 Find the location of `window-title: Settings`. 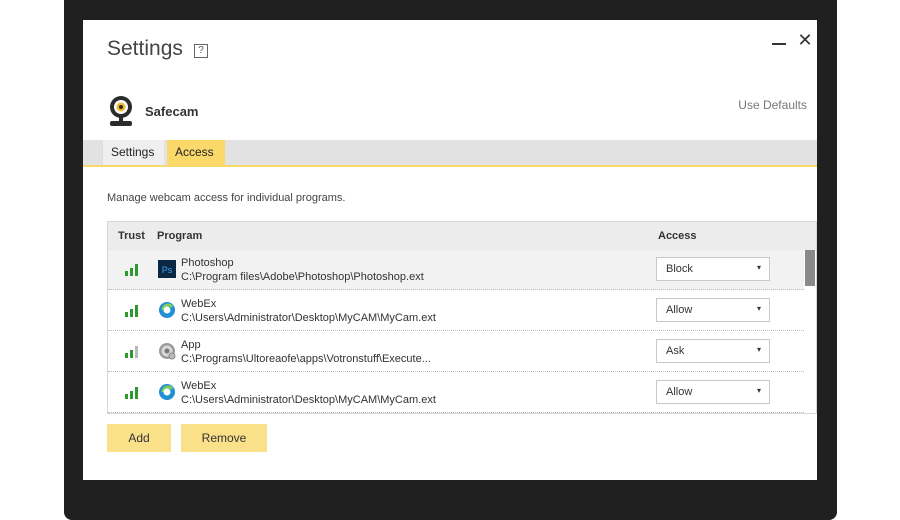

window-title: Settings is located at coordinates (145, 48).